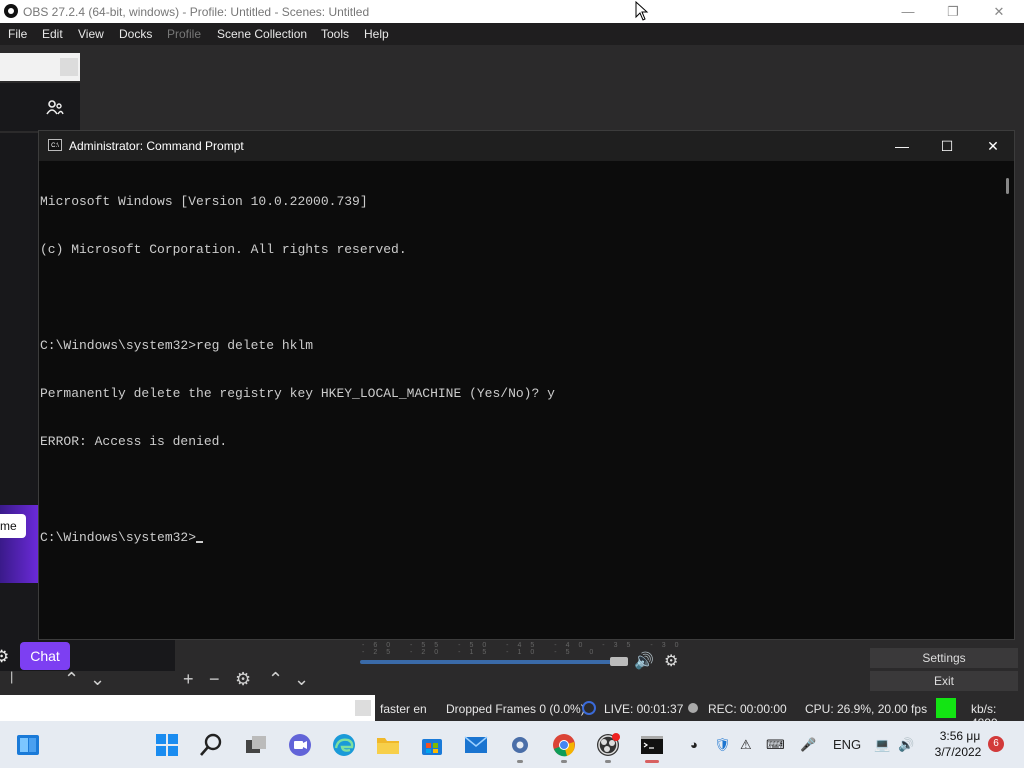 The height and width of the screenshot is (768, 1024). What do you see at coordinates (167, 745) in the screenshot?
I see `start-button-icon` at bounding box center [167, 745].